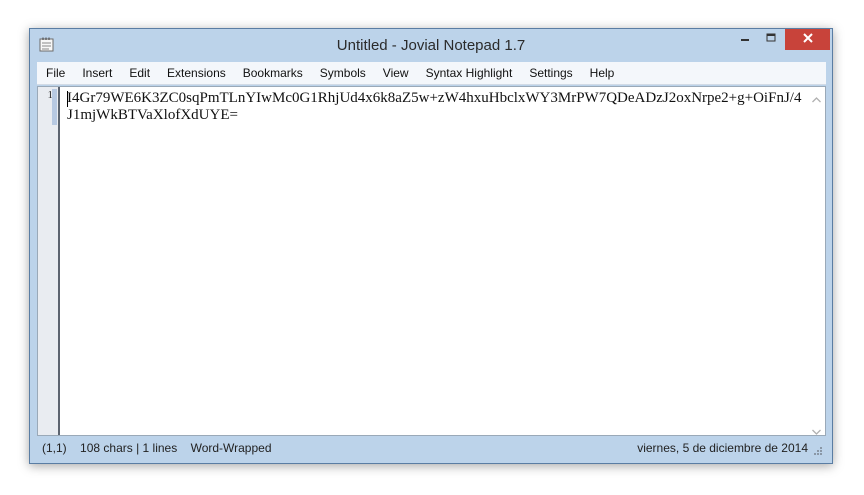 The height and width of the screenshot is (495, 864). I want to click on window-title: Untitled - Jovial Notepad 1.7, so click(431, 45).